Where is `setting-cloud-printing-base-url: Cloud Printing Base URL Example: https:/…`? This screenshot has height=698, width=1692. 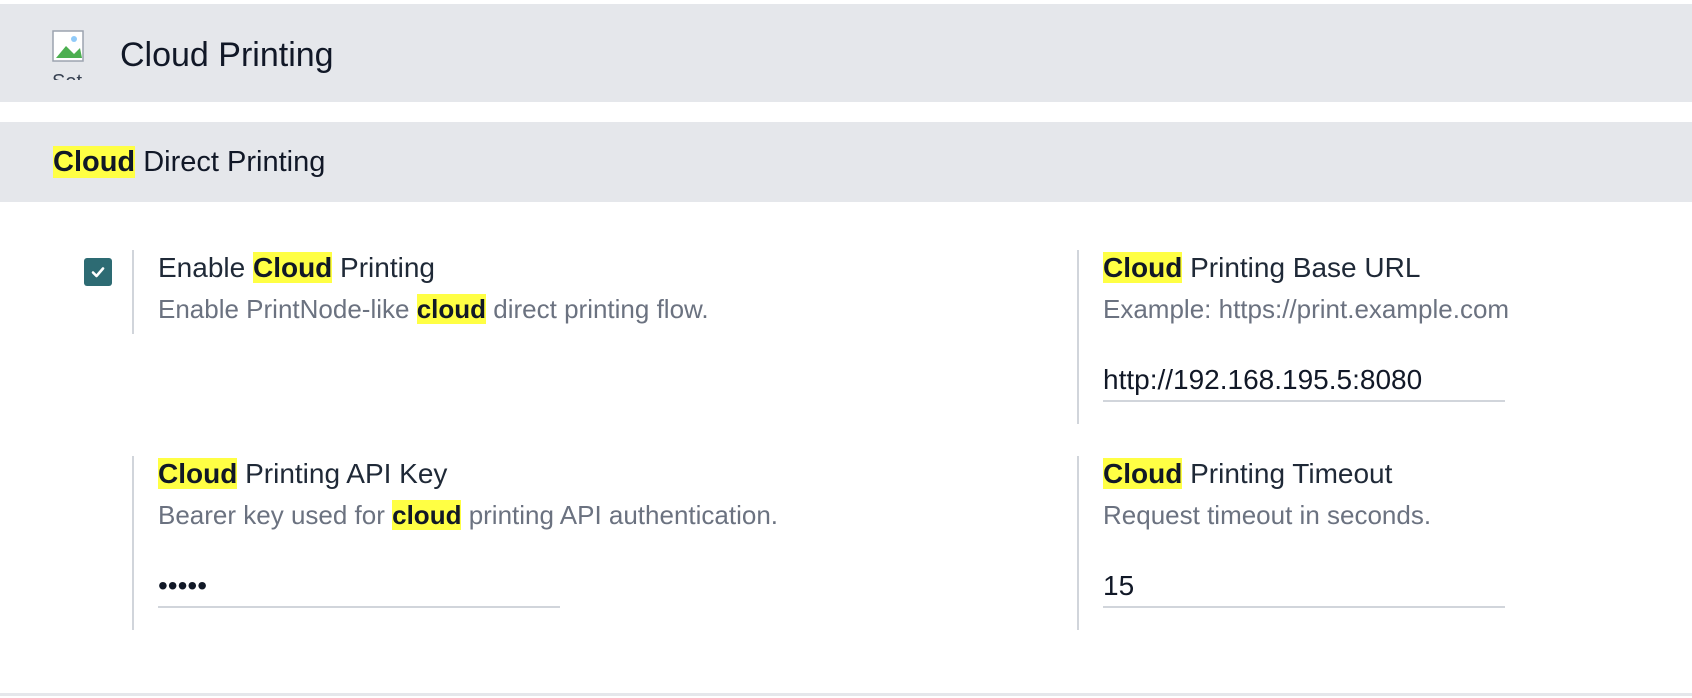
setting-cloud-printing-base-url: Cloud Printing Base URL Example: https:/… is located at coordinates (1293, 337).